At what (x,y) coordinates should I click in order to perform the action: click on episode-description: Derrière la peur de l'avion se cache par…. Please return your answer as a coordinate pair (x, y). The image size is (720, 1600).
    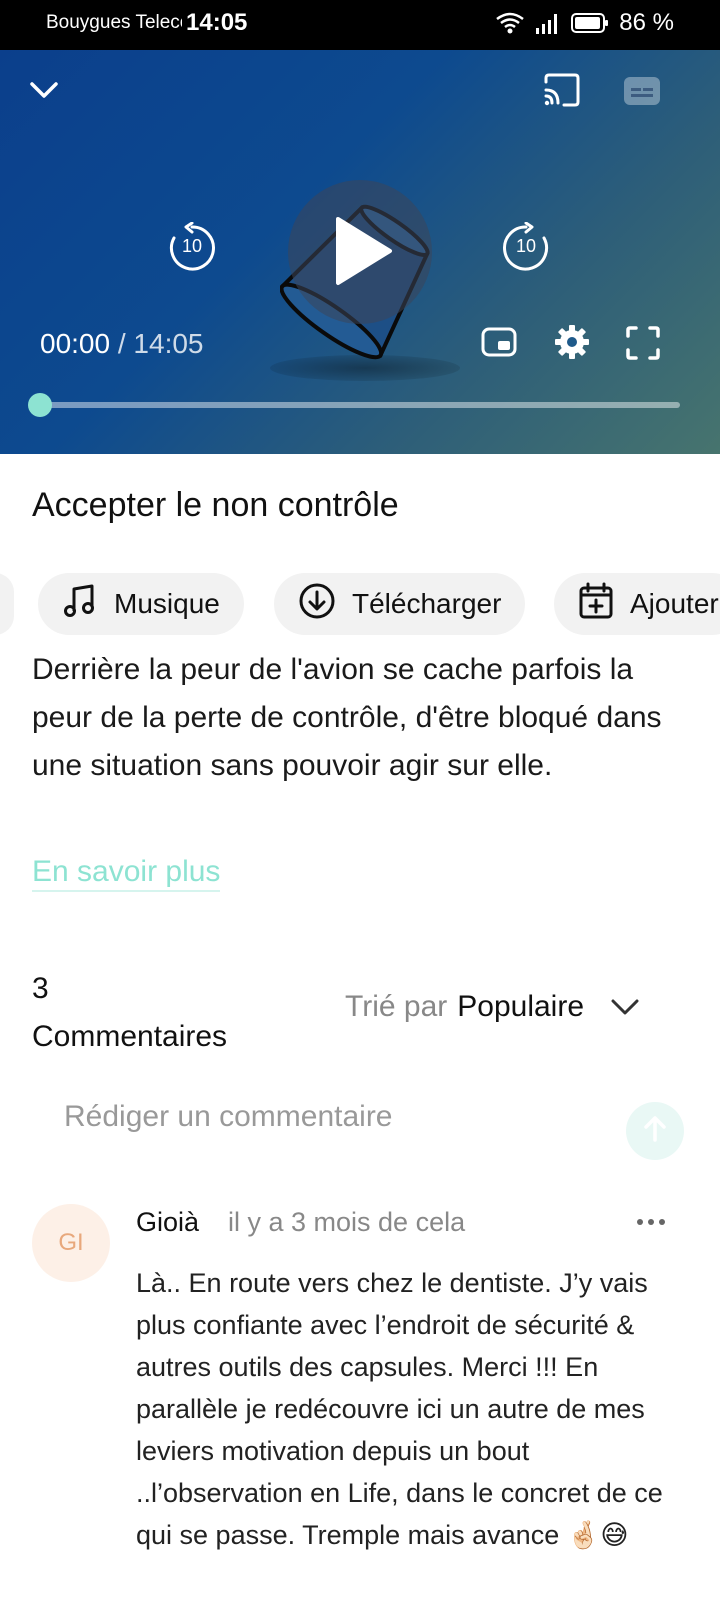
    Looking at the image, I should click on (347, 717).